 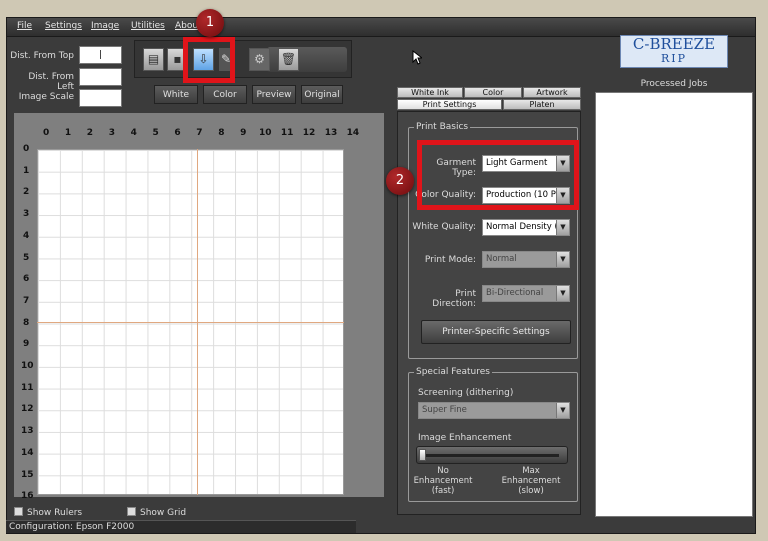 I want to click on show-rulers-checkbox: Show Rulers, so click(x=48, y=512).